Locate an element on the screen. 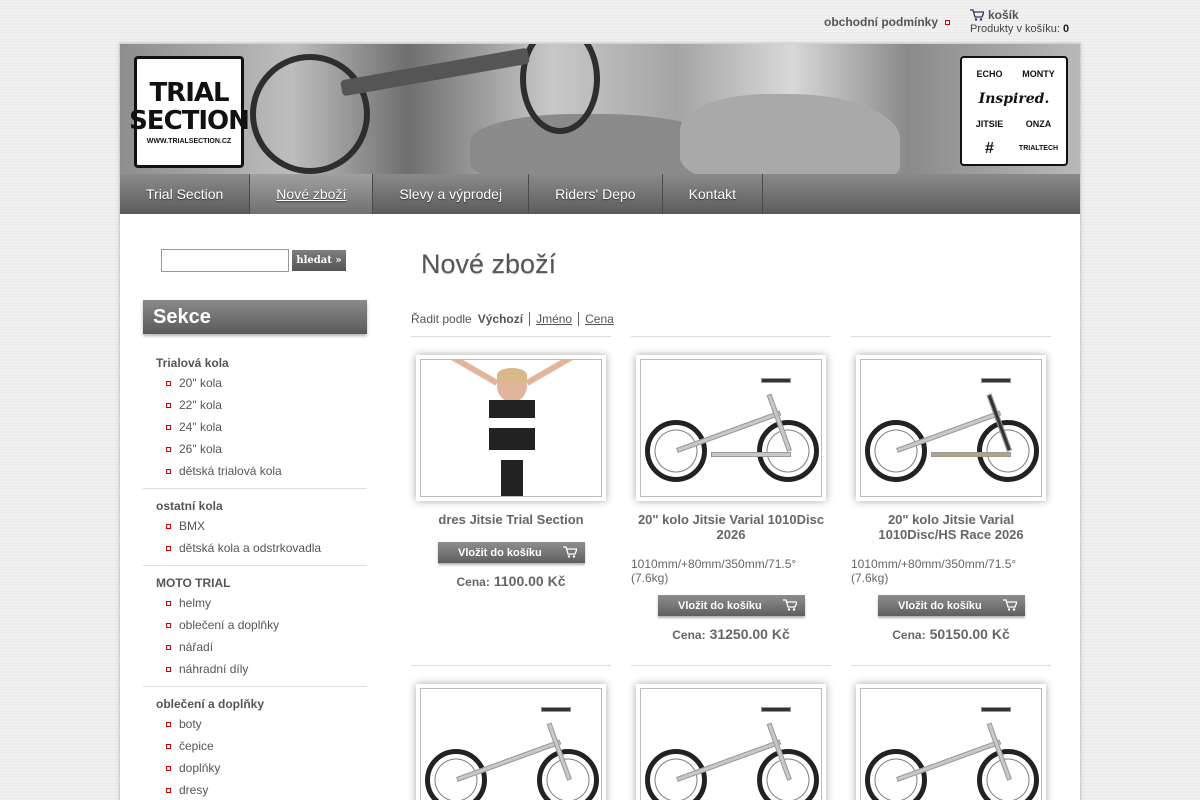 The height and width of the screenshot is (800, 1200). sponsor-monty: MONTY is located at coordinates (1038, 73).